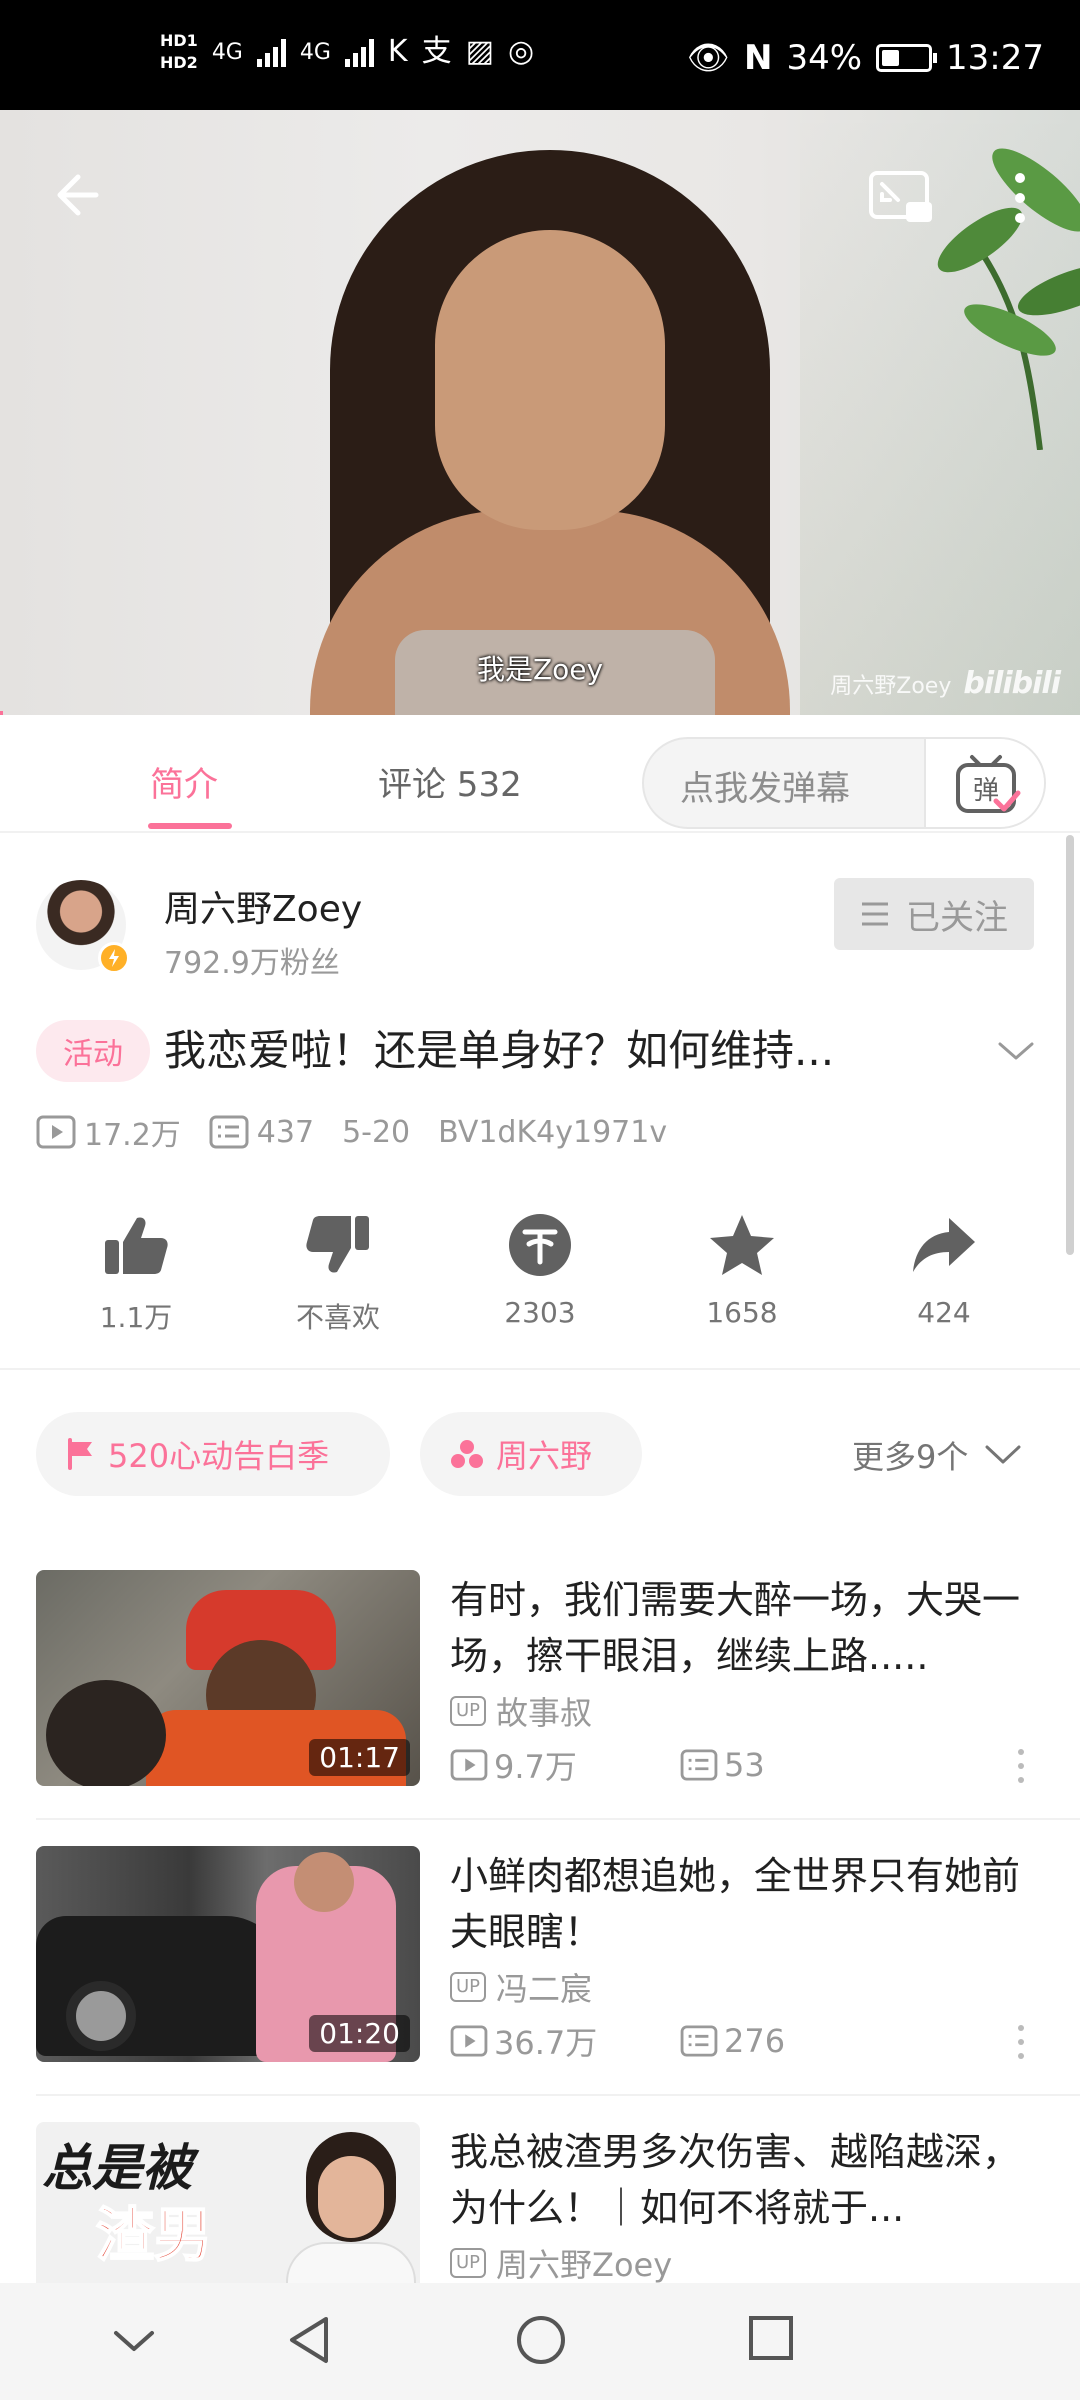 This screenshot has height=2400, width=1080. Describe the element at coordinates (937, 1455) in the screenshot. I see `more-topics-button: 更多9个` at that location.